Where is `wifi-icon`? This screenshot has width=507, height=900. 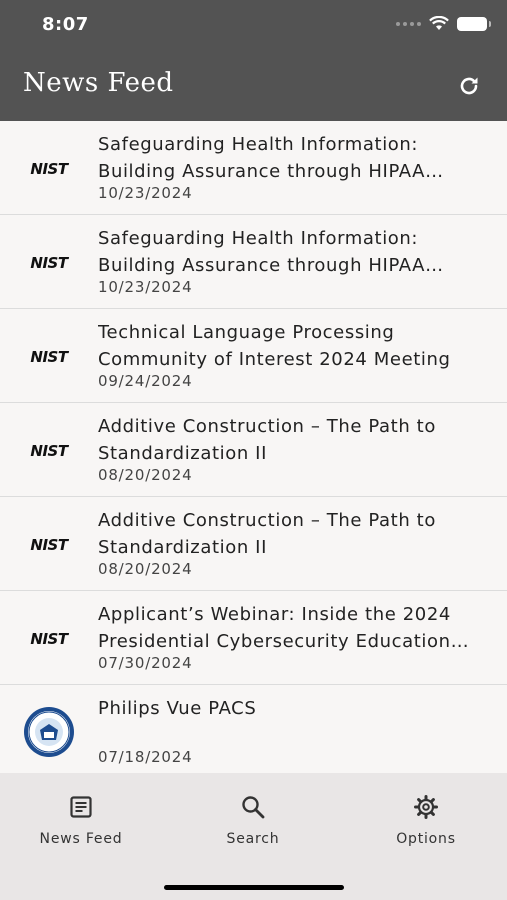 wifi-icon is located at coordinates (439, 23).